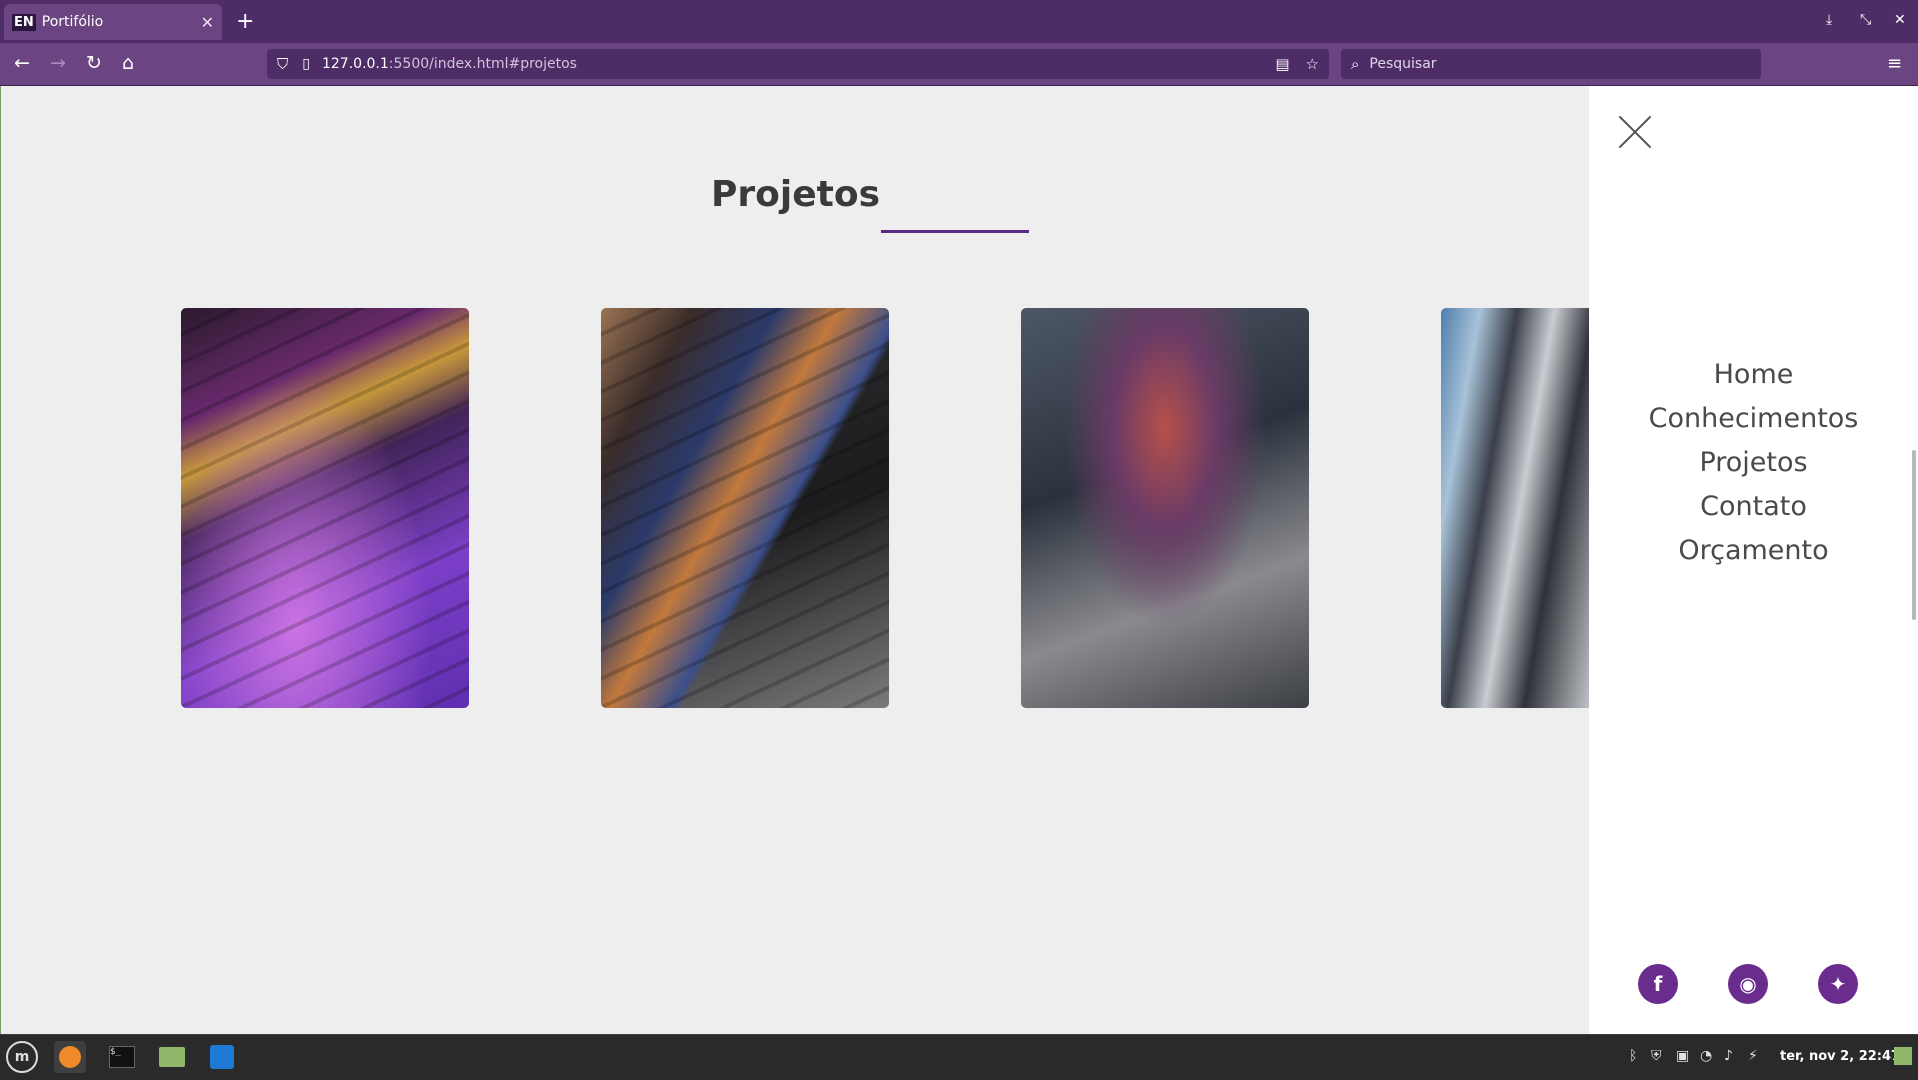  I want to click on new-tab-button: +, so click(245, 21).